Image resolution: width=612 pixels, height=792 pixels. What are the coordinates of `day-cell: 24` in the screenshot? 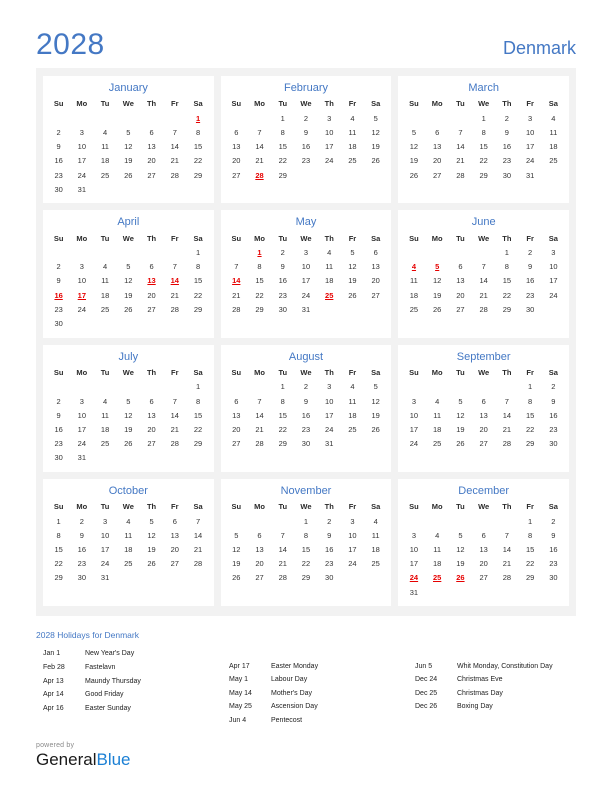 It's located at (82, 309).